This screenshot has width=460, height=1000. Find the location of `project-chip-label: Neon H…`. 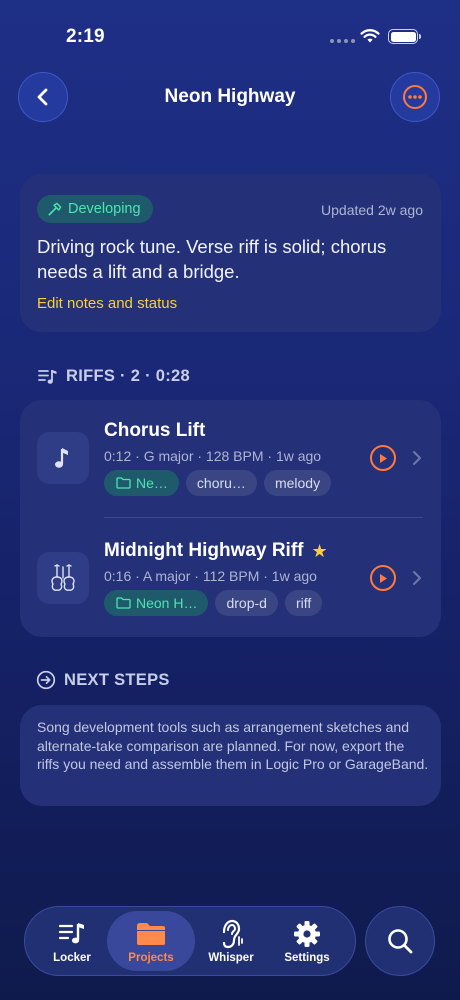

project-chip-label: Neon H… is located at coordinates (167, 603).